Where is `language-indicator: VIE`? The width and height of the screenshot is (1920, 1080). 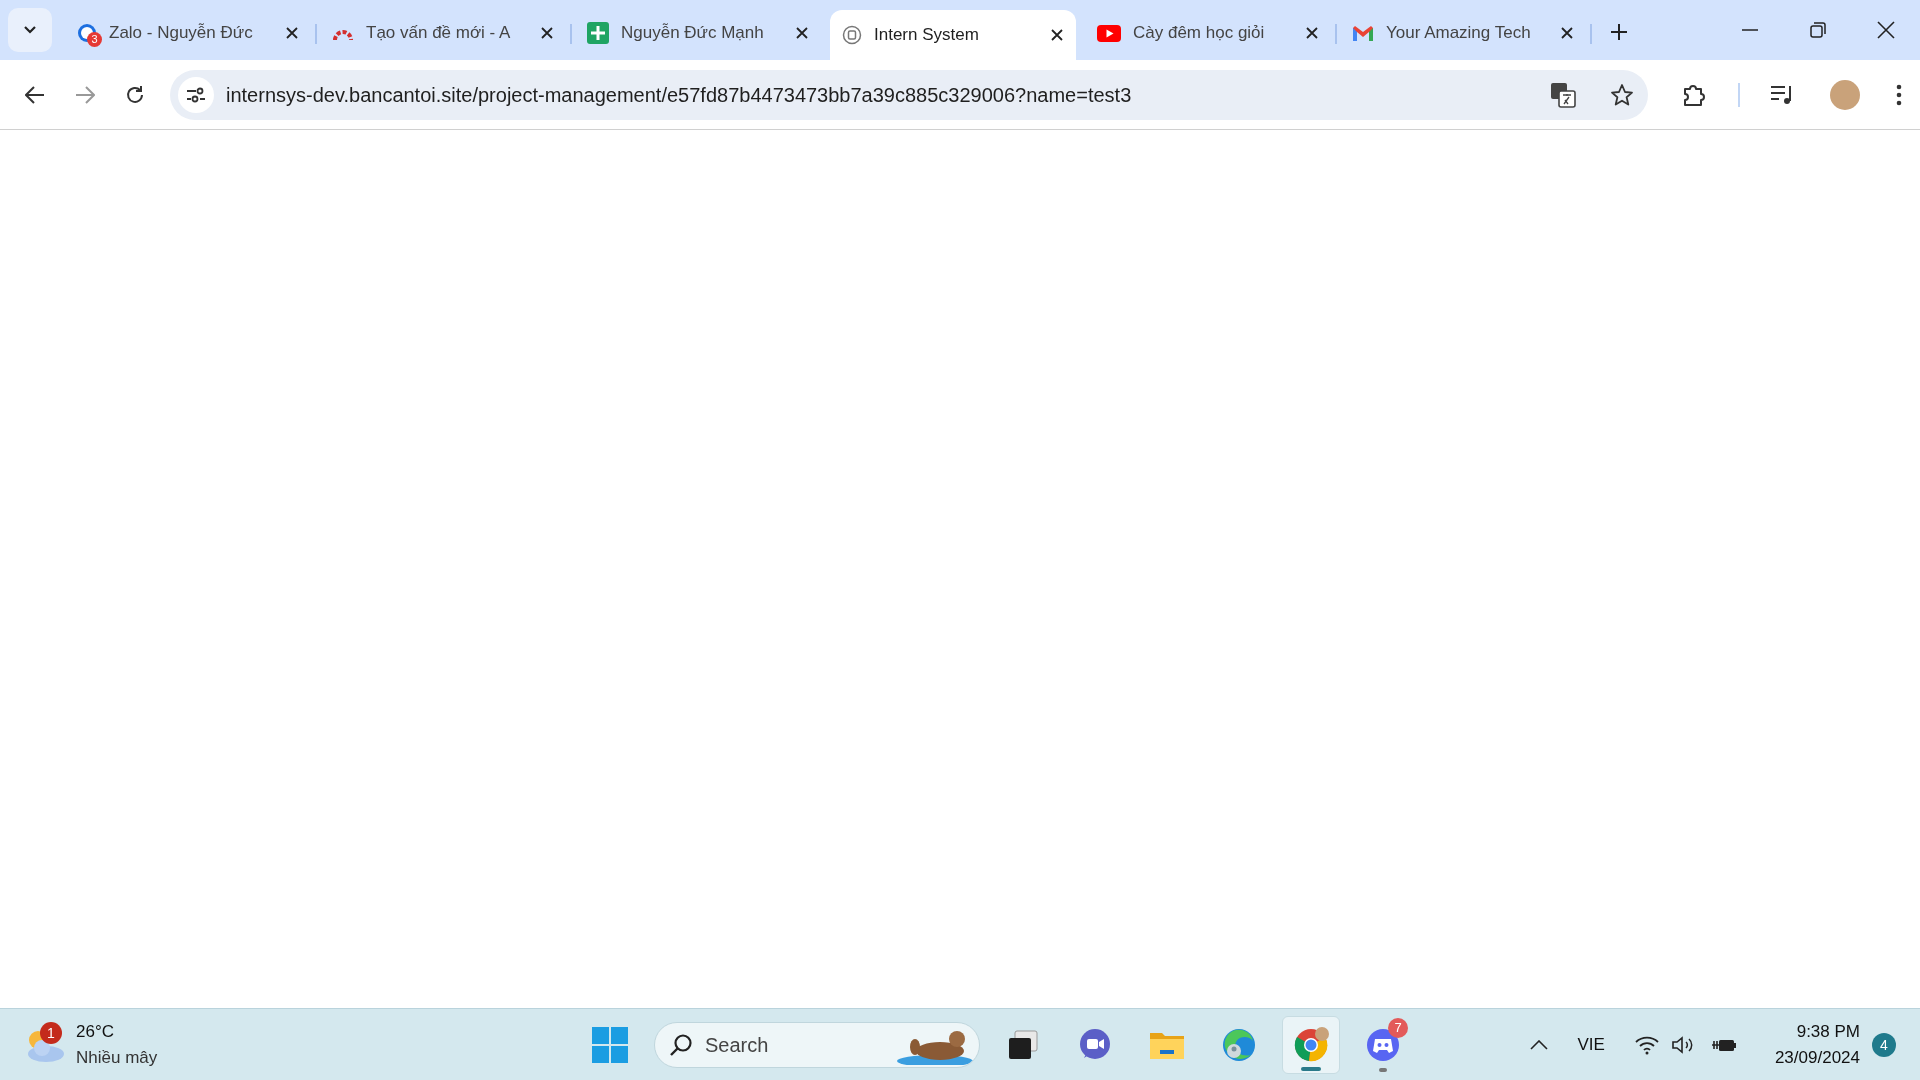 language-indicator: VIE is located at coordinates (1591, 1044).